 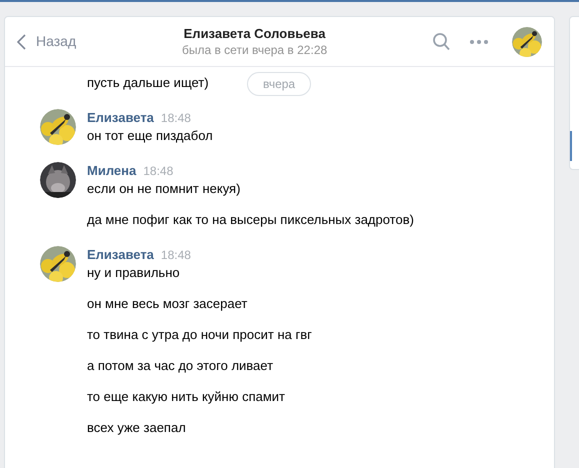 I want to click on message-text: то твина с утра до ночи просит на гвг, so click(x=199, y=335).